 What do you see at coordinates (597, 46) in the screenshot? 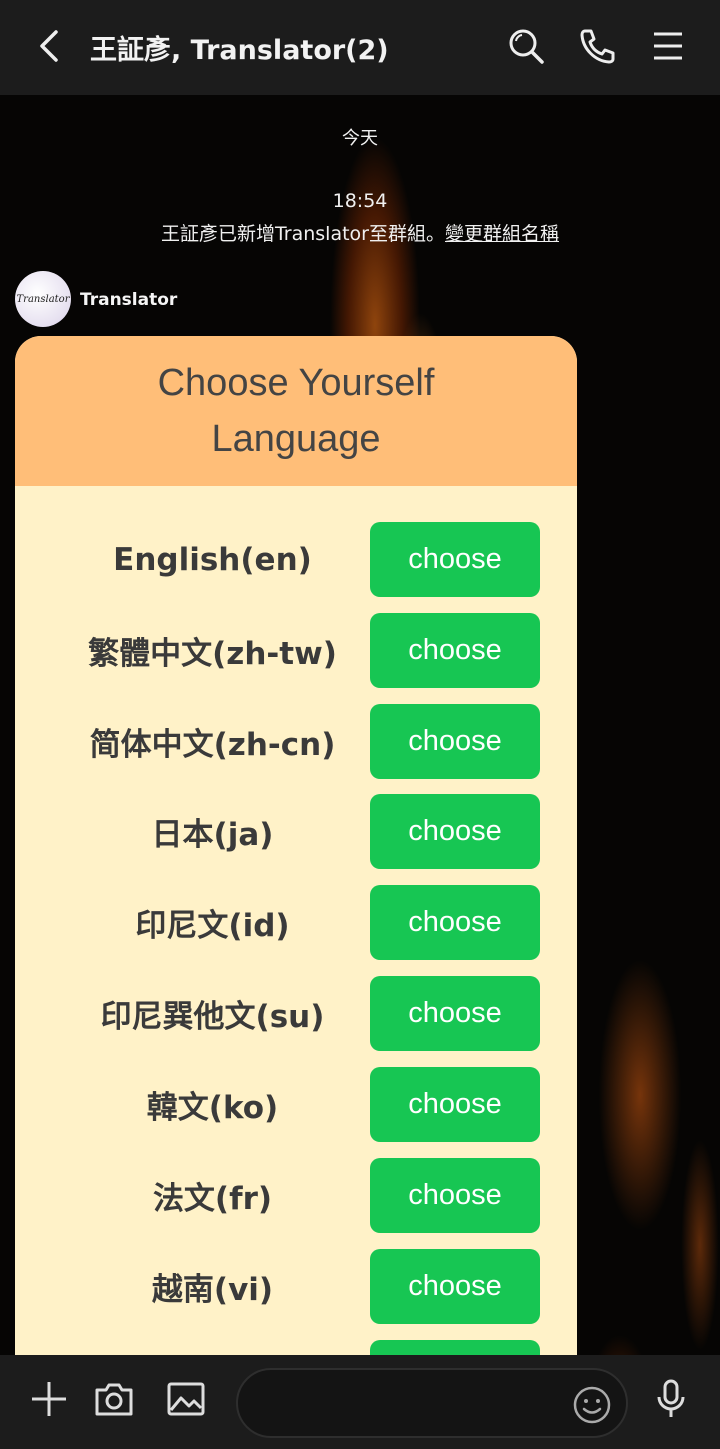
I see `phone-icon` at bounding box center [597, 46].